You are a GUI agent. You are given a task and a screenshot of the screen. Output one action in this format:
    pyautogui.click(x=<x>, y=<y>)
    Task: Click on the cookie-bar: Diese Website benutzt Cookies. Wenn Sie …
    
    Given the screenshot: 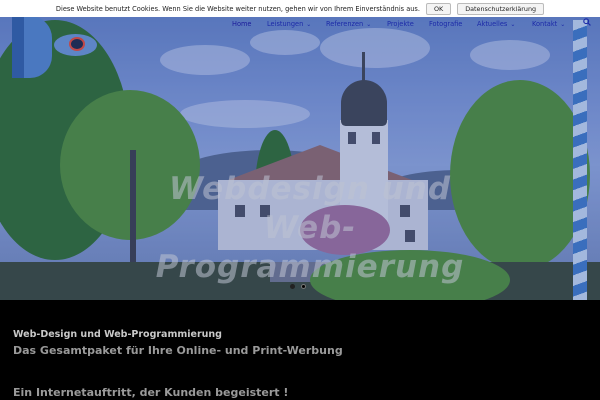 What is the action you would take?
    pyautogui.click(x=300, y=8)
    